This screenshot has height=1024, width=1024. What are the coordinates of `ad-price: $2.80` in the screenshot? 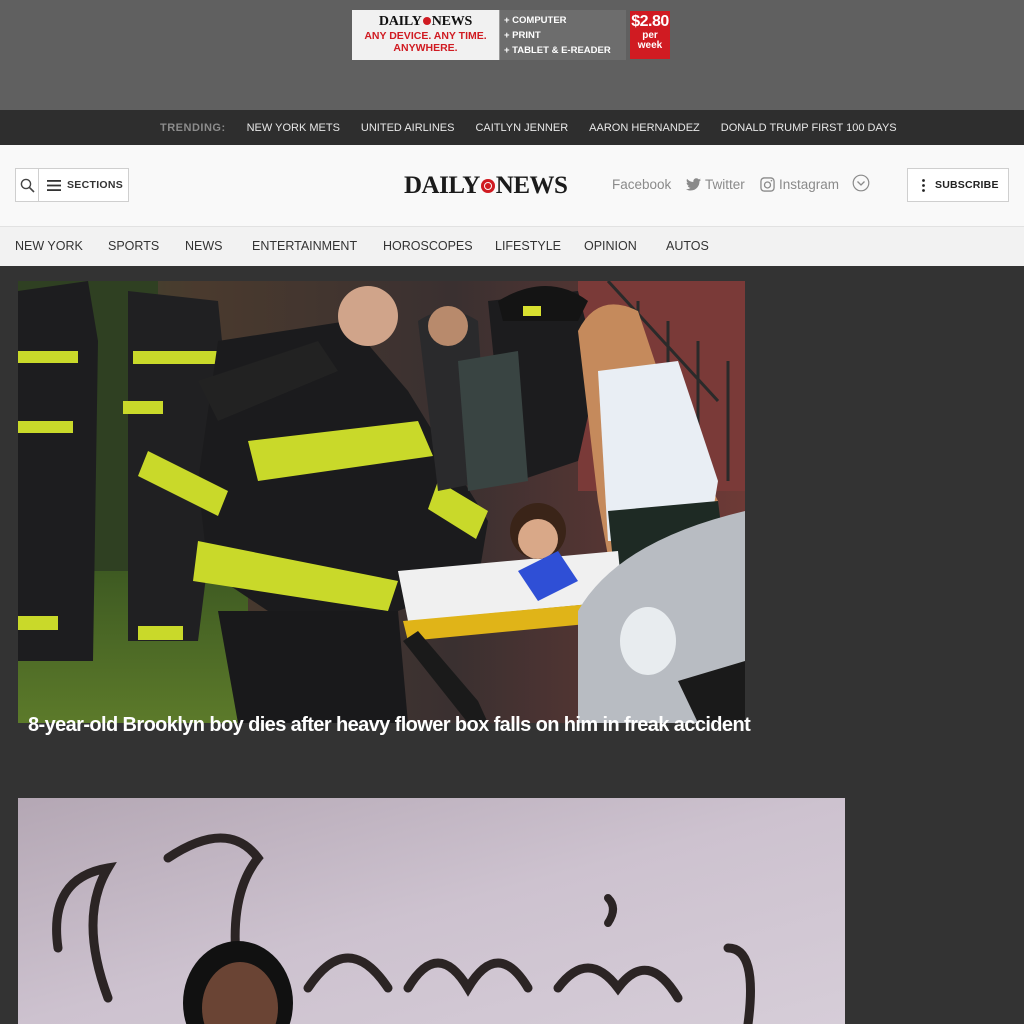 It's located at (650, 21).